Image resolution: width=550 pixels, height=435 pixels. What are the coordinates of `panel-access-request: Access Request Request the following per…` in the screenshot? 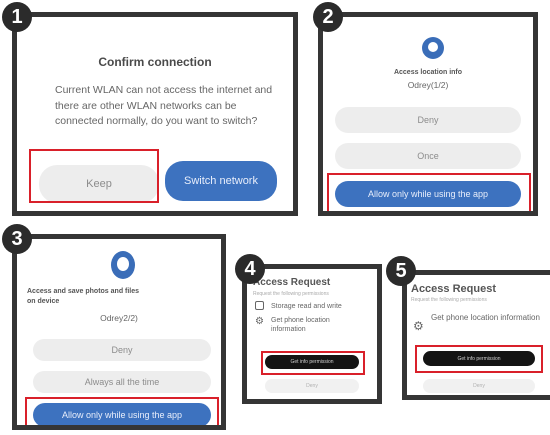 It's located at (312, 334).